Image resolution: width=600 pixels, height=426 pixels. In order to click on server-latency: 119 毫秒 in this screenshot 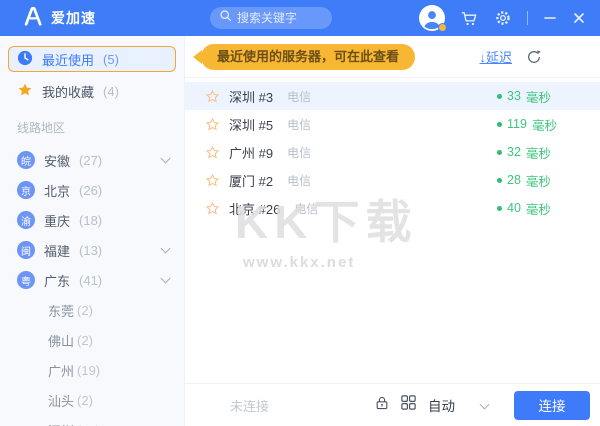, I will do `click(548, 124)`.